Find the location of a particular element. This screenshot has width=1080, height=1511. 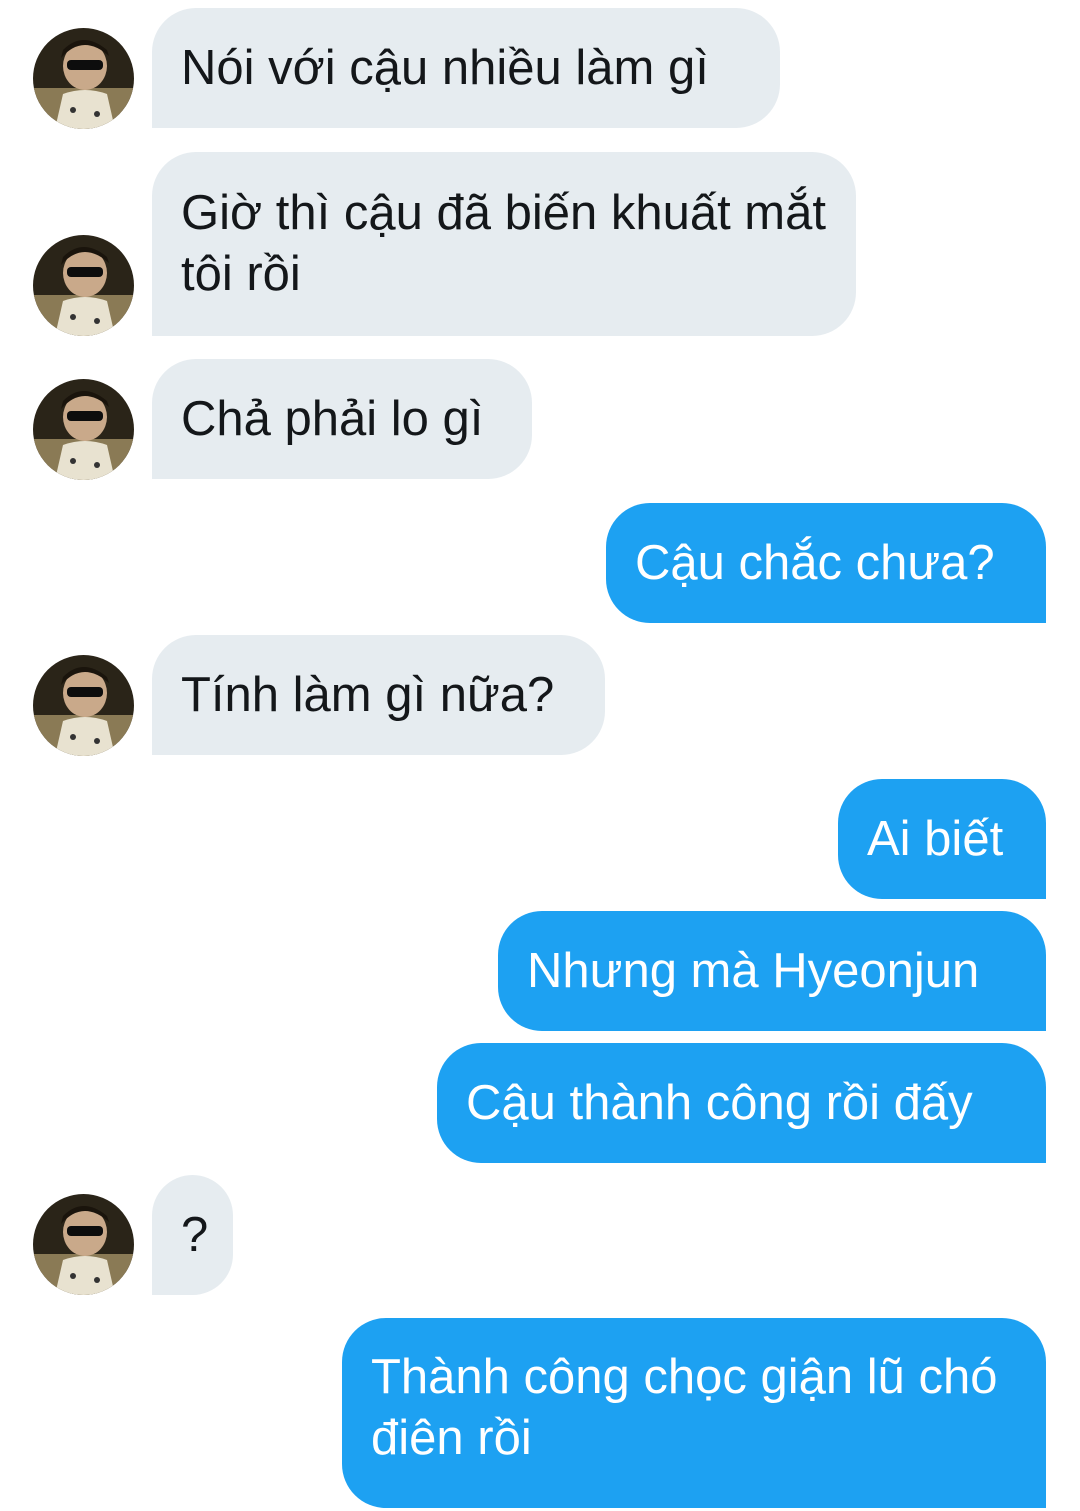

message-text: Giờ thì cậu đã biến khuất mắt tôi rồi is located at coordinates (503, 243).